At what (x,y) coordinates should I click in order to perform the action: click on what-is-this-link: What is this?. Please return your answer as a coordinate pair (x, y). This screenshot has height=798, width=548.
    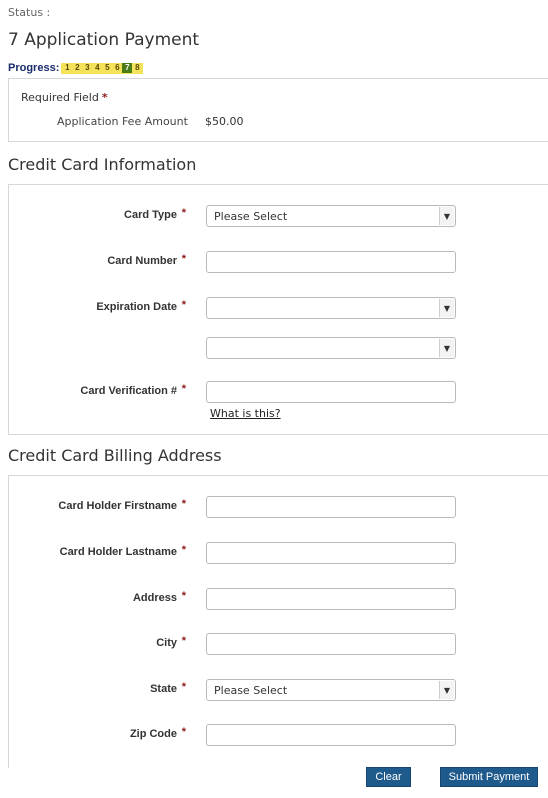
    Looking at the image, I should click on (245, 413).